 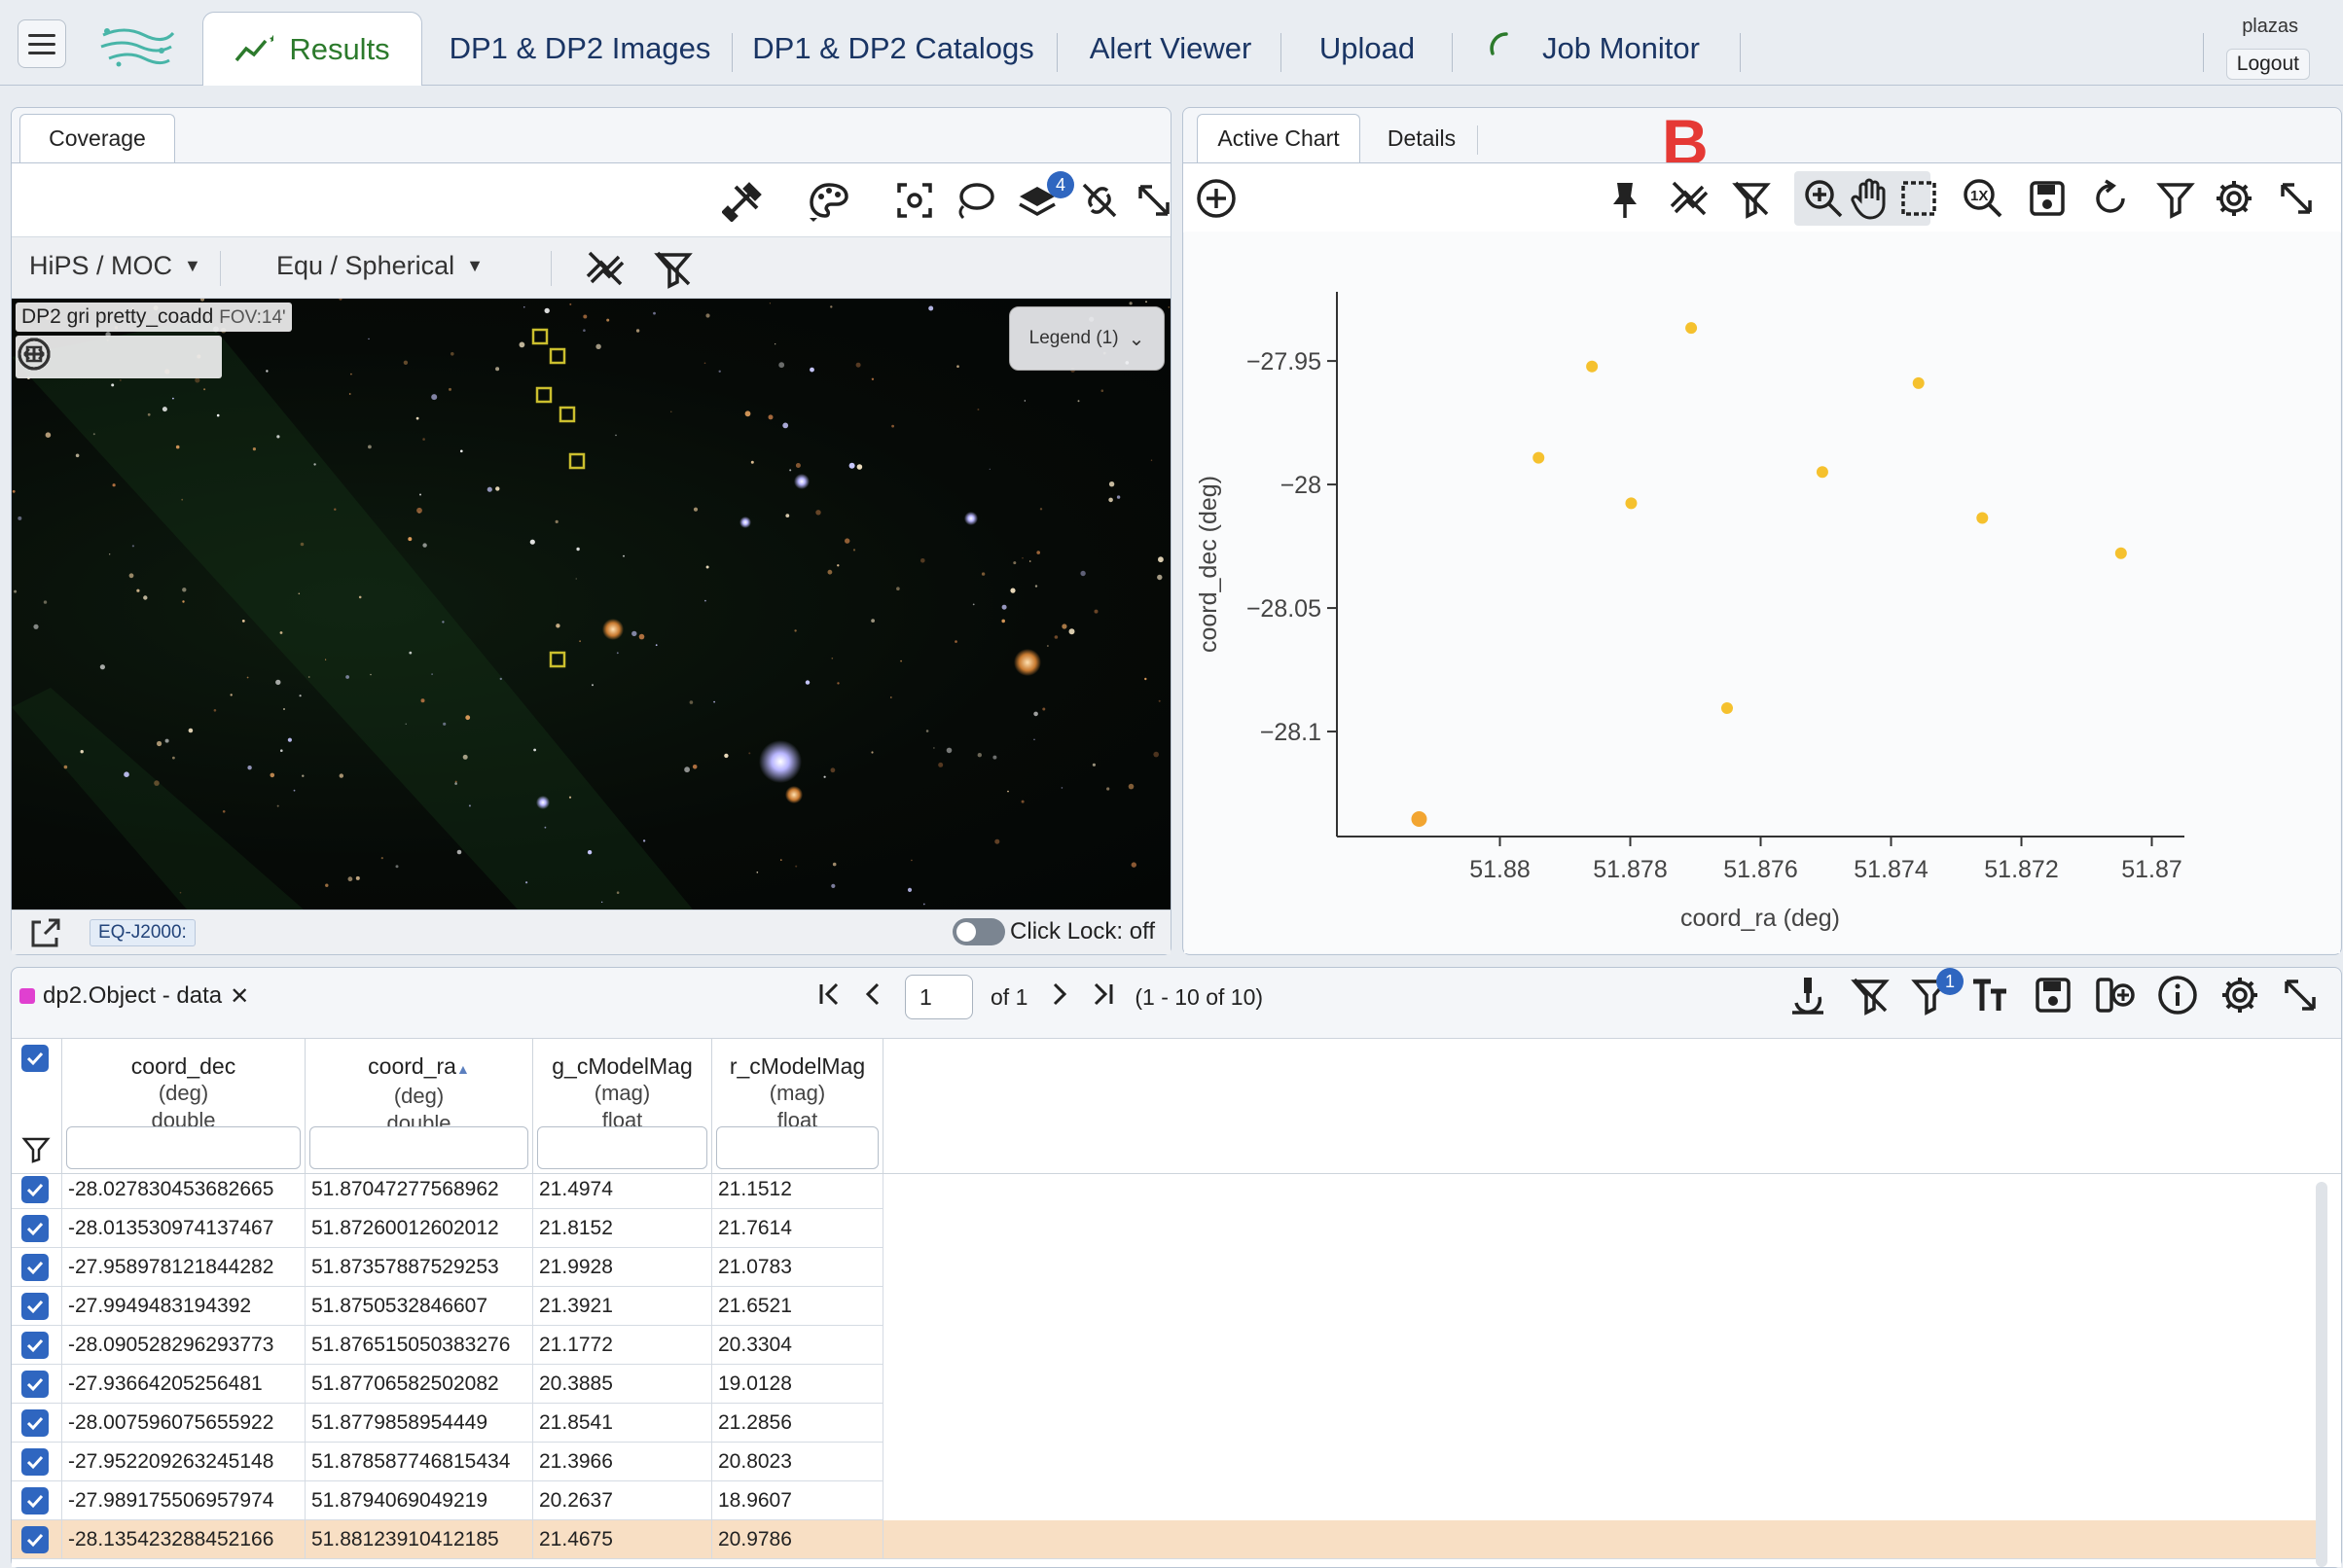 I want to click on info-icon, so click(x=2177, y=995).